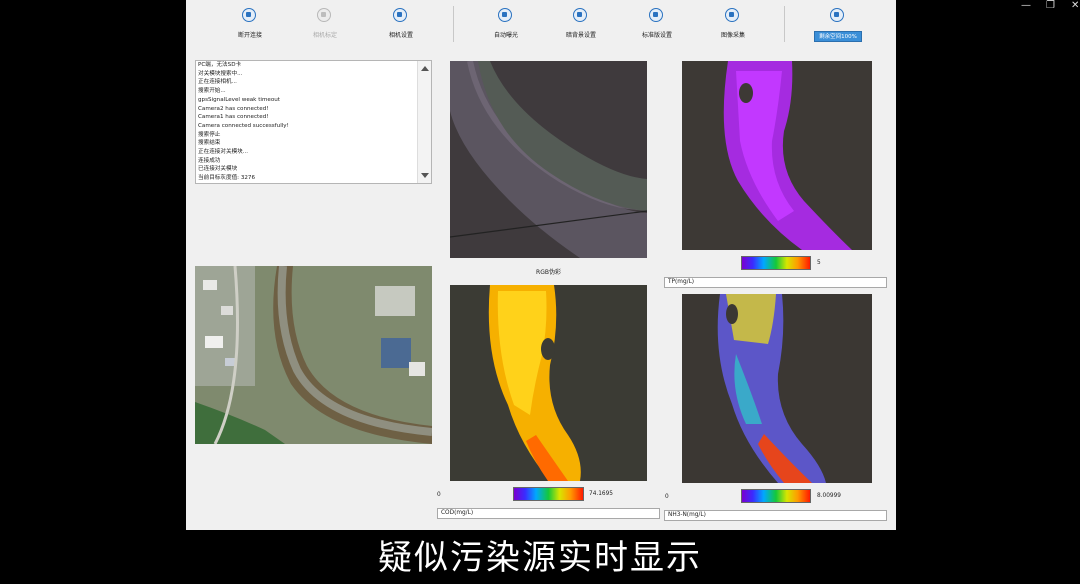 The width and height of the screenshot is (1080, 584). I want to click on disconnect-button: 断开连接, so click(250, 22).